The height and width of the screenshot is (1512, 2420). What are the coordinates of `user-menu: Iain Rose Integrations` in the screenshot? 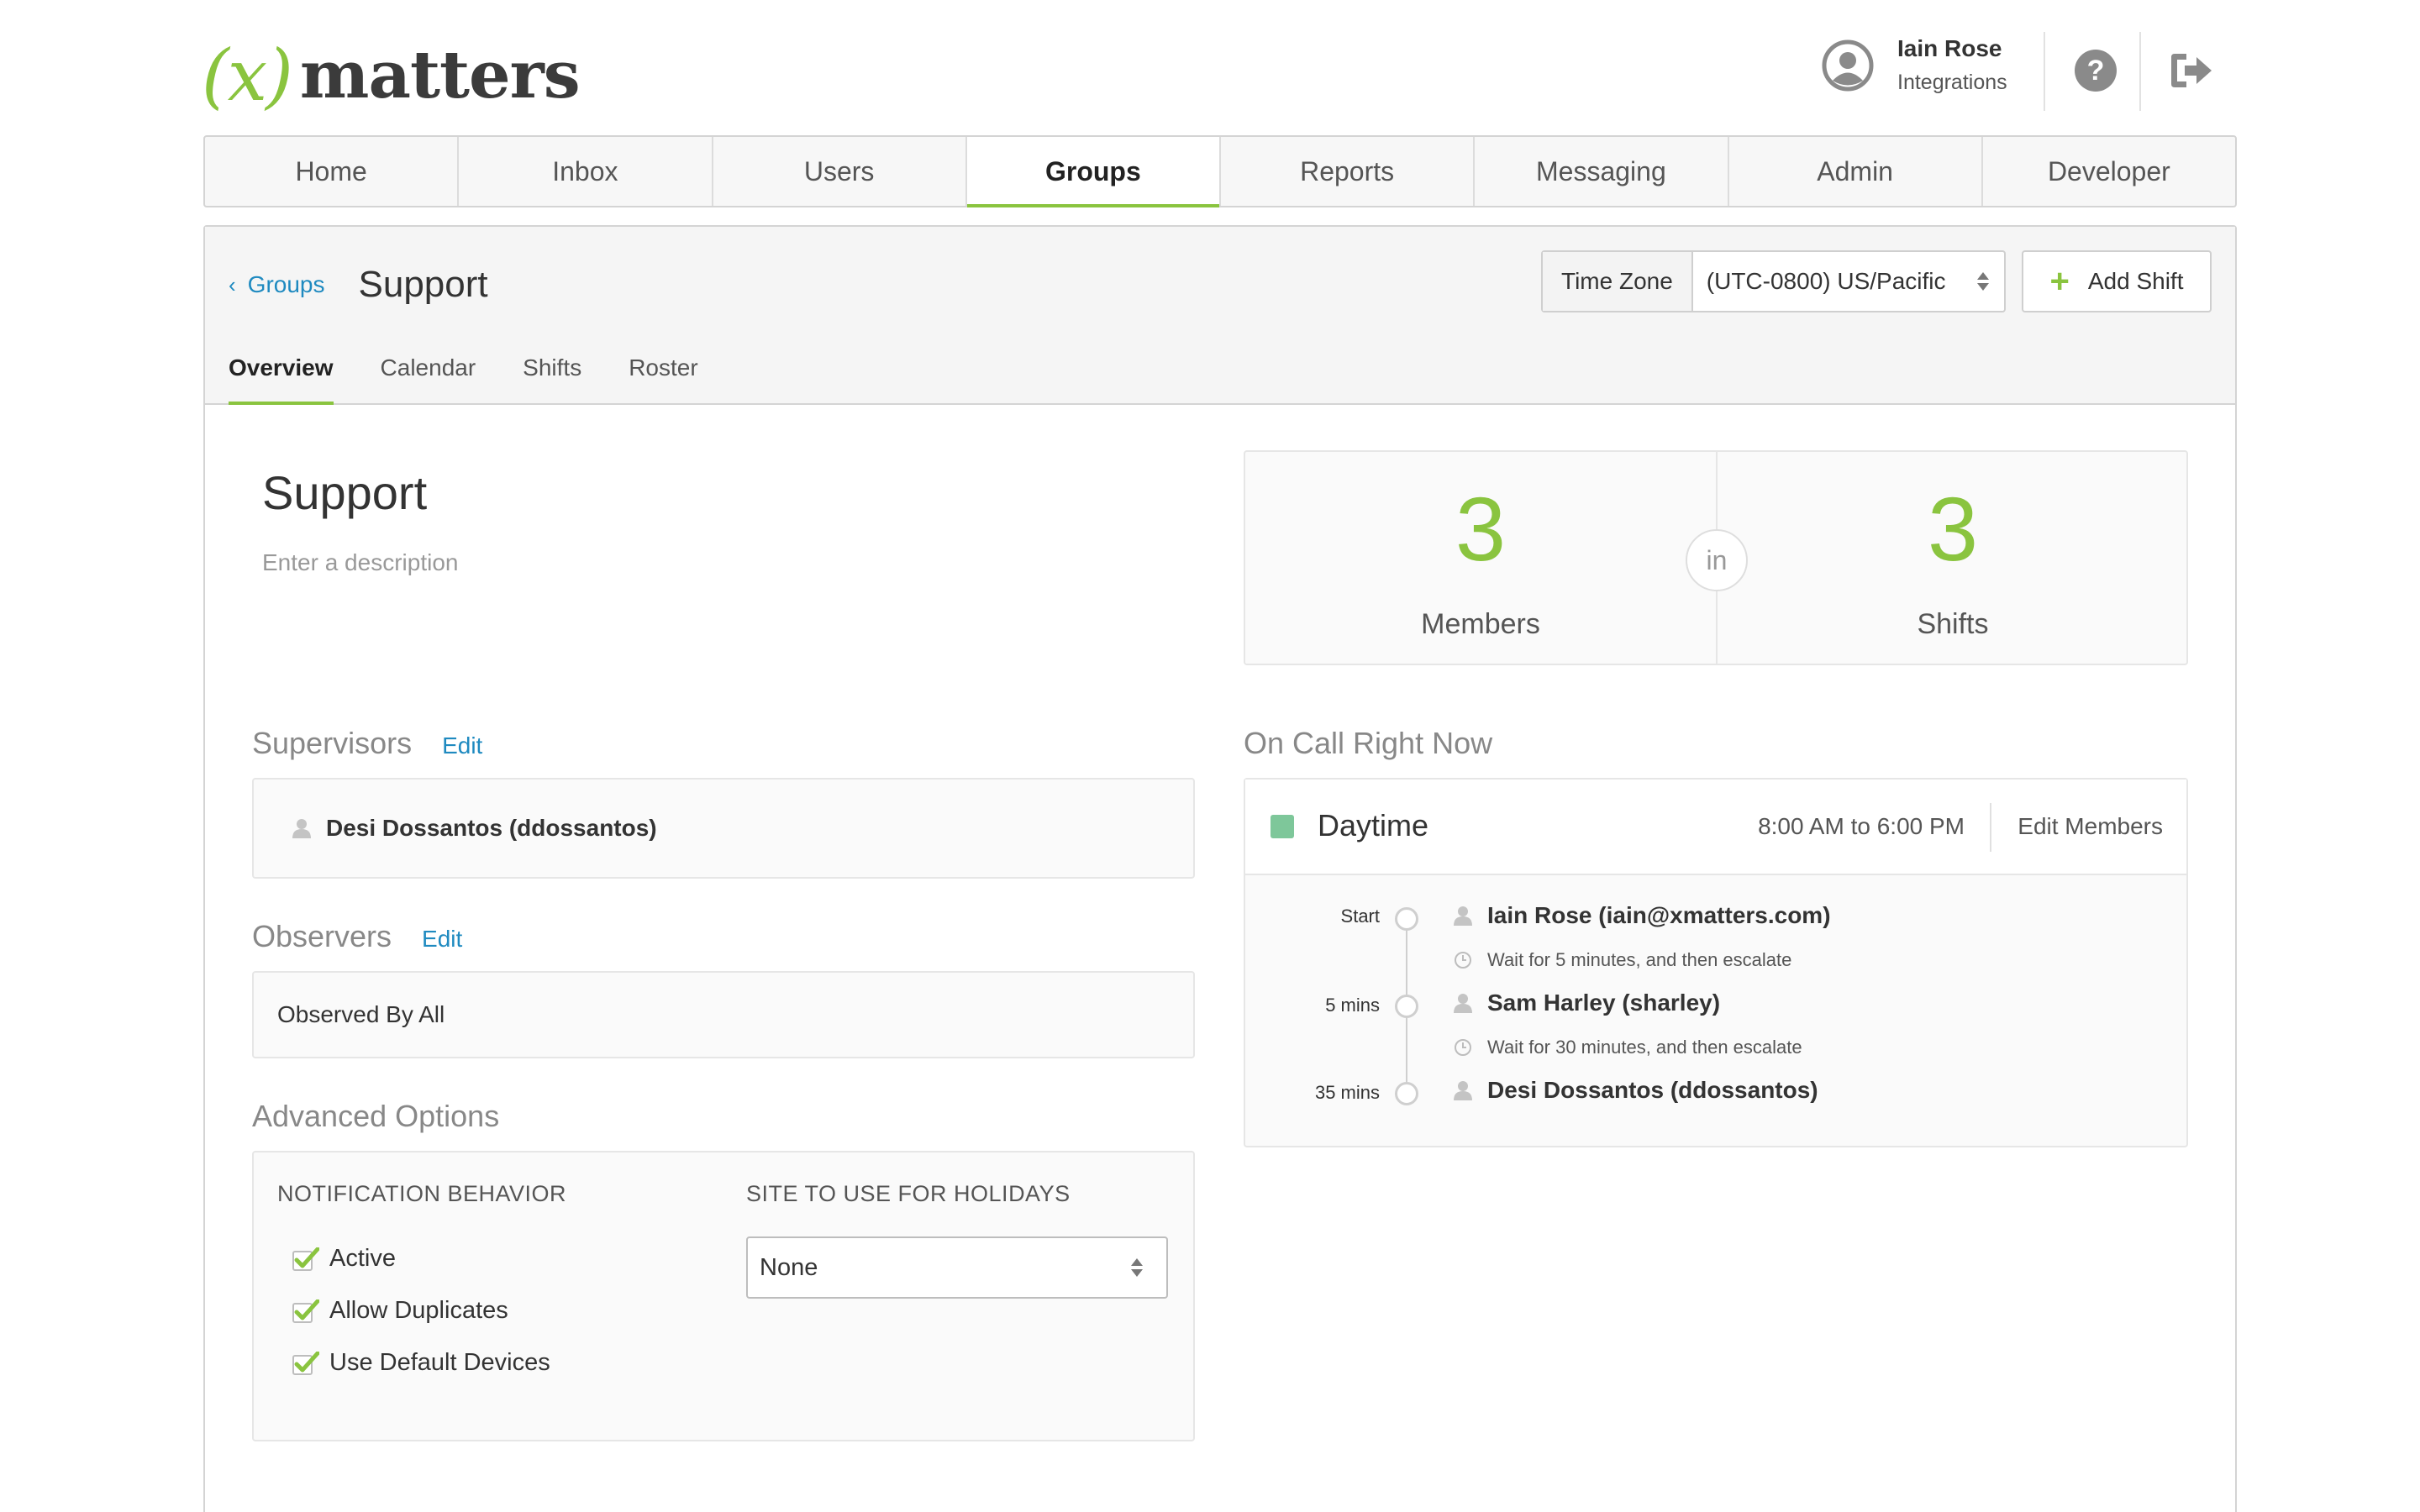 It's located at (1915, 65).